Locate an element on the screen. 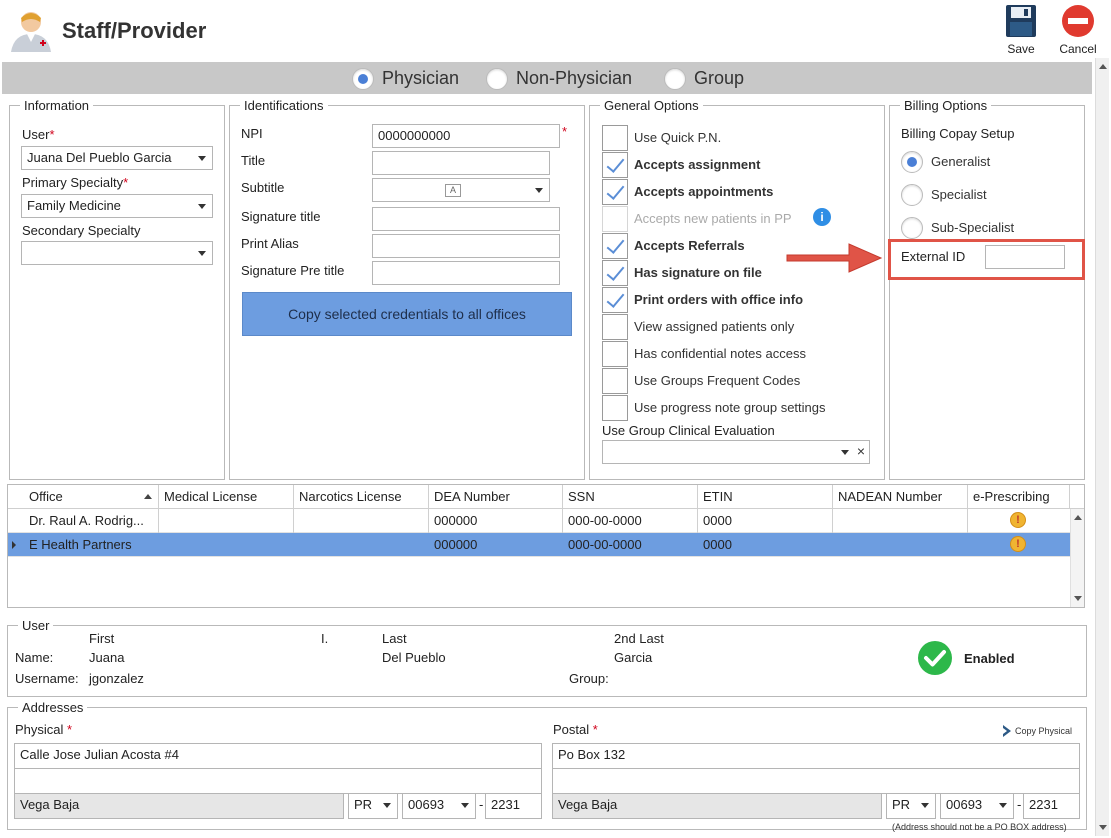  grid-scrollbar is located at coordinates (1077, 558).